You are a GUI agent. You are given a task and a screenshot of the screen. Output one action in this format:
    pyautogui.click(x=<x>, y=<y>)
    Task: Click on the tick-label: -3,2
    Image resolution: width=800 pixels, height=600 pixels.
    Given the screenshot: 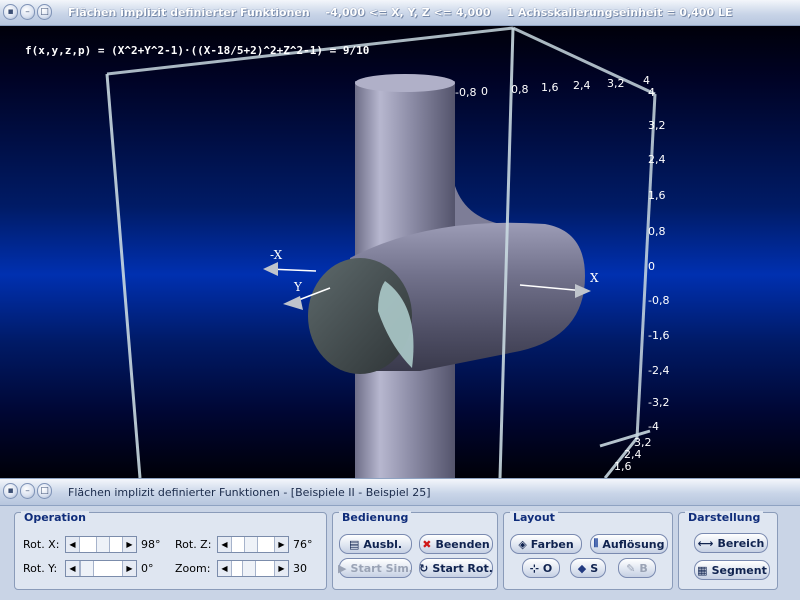 What is the action you would take?
    pyautogui.click(x=659, y=402)
    